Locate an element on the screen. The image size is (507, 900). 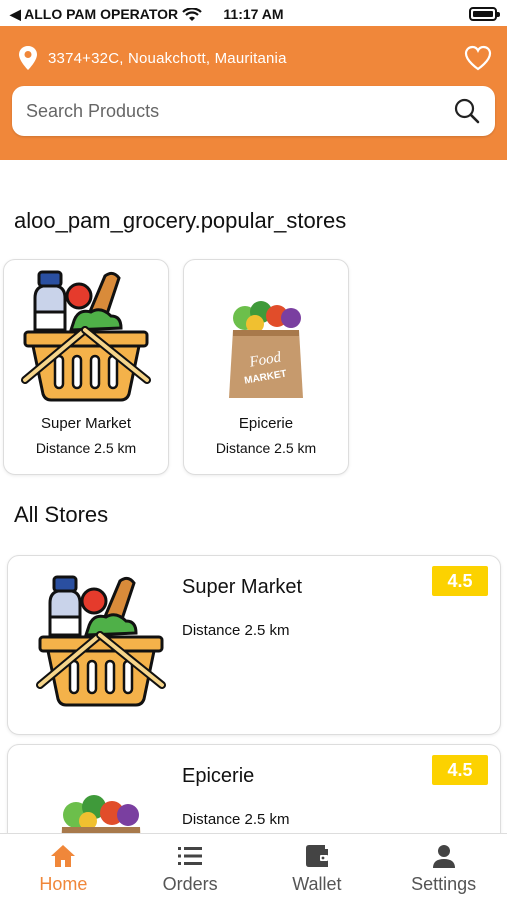
nav-wallet: Wallet is located at coordinates (317, 867).